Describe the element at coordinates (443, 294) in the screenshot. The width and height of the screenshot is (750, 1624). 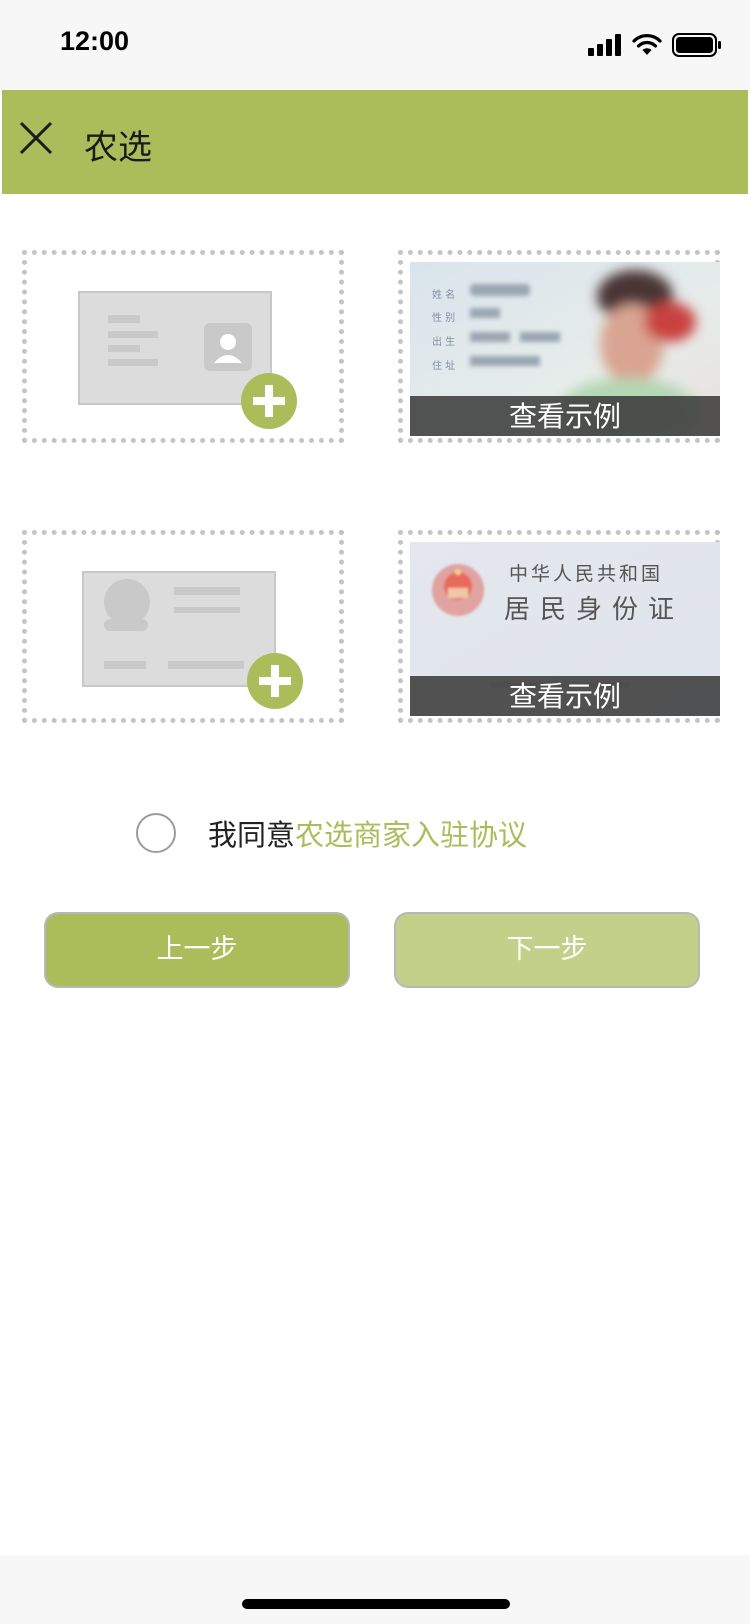
I see `svg-text: 姓 名` at that location.